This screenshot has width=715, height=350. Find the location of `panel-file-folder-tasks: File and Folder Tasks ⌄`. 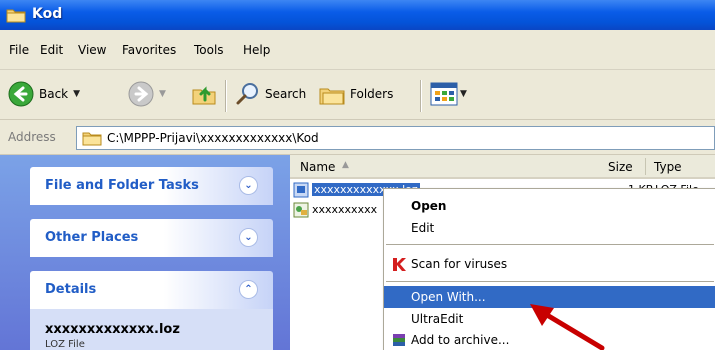

panel-file-folder-tasks: File and Folder Tasks ⌄ is located at coordinates (151, 186).